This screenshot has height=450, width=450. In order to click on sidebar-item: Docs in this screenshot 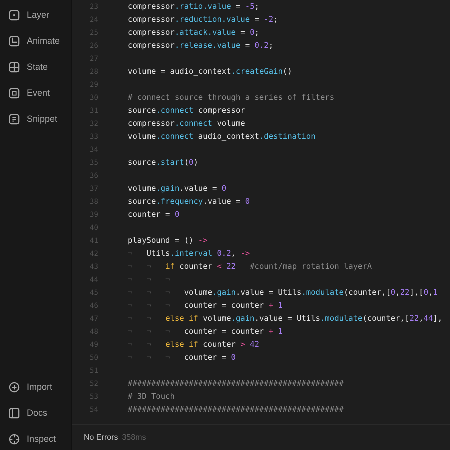, I will do `click(35, 413)`.